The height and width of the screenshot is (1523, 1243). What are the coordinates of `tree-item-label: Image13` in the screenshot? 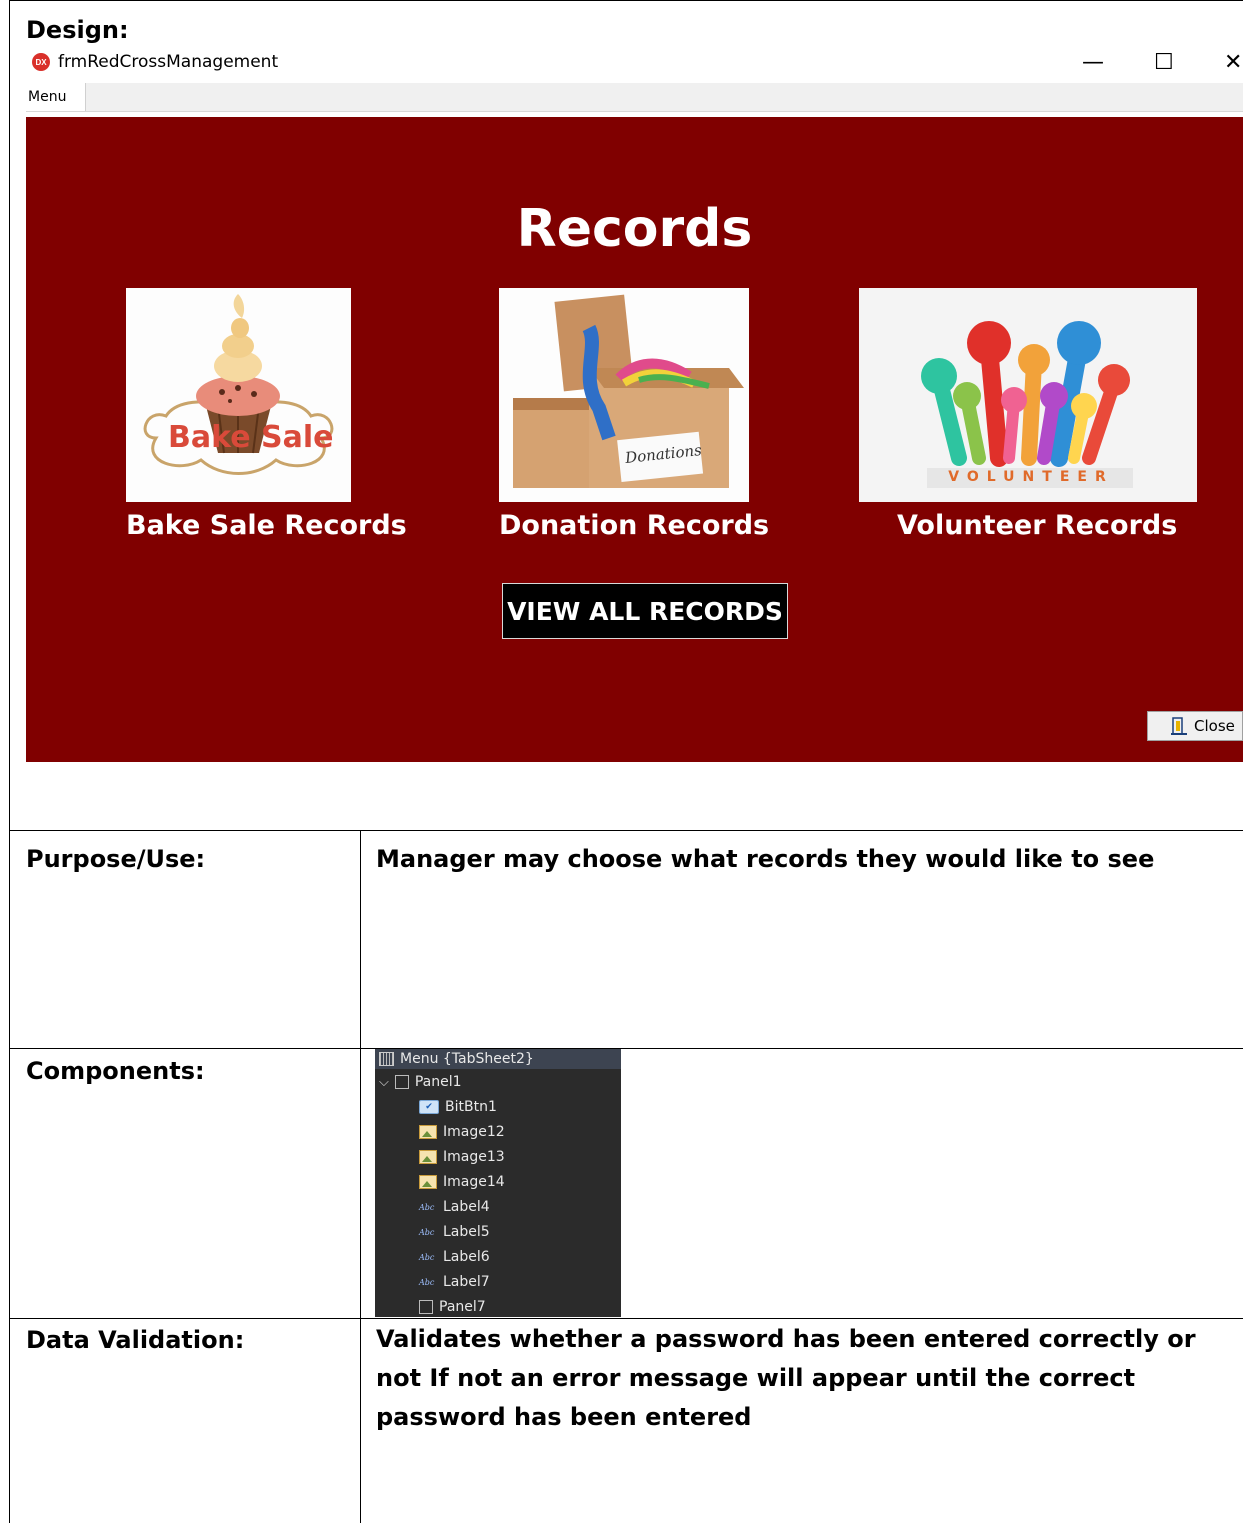 It's located at (474, 1157).